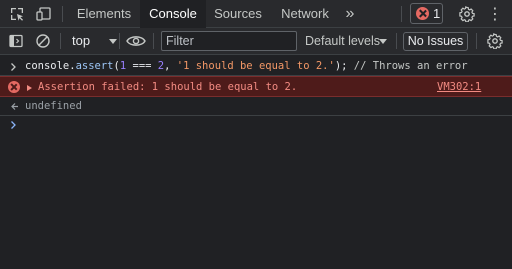 Image resolution: width=512 pixels, height=269 pixels. I want to click on log-levels-dropdown: Default levels, so click(342, 41).